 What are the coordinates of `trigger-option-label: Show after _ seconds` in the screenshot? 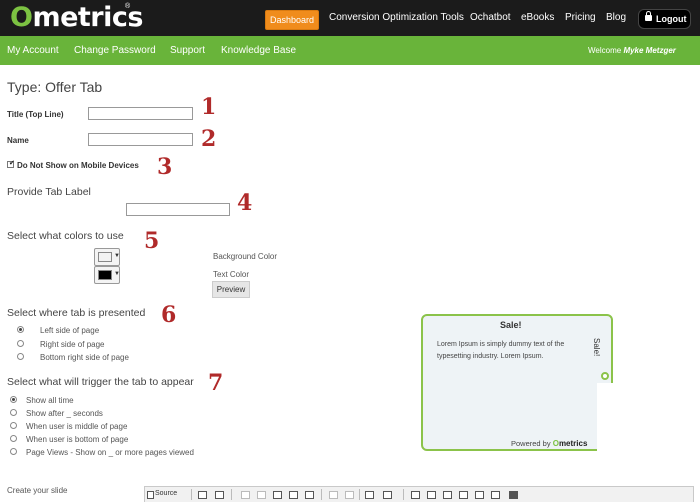 It's located at (64, 413).